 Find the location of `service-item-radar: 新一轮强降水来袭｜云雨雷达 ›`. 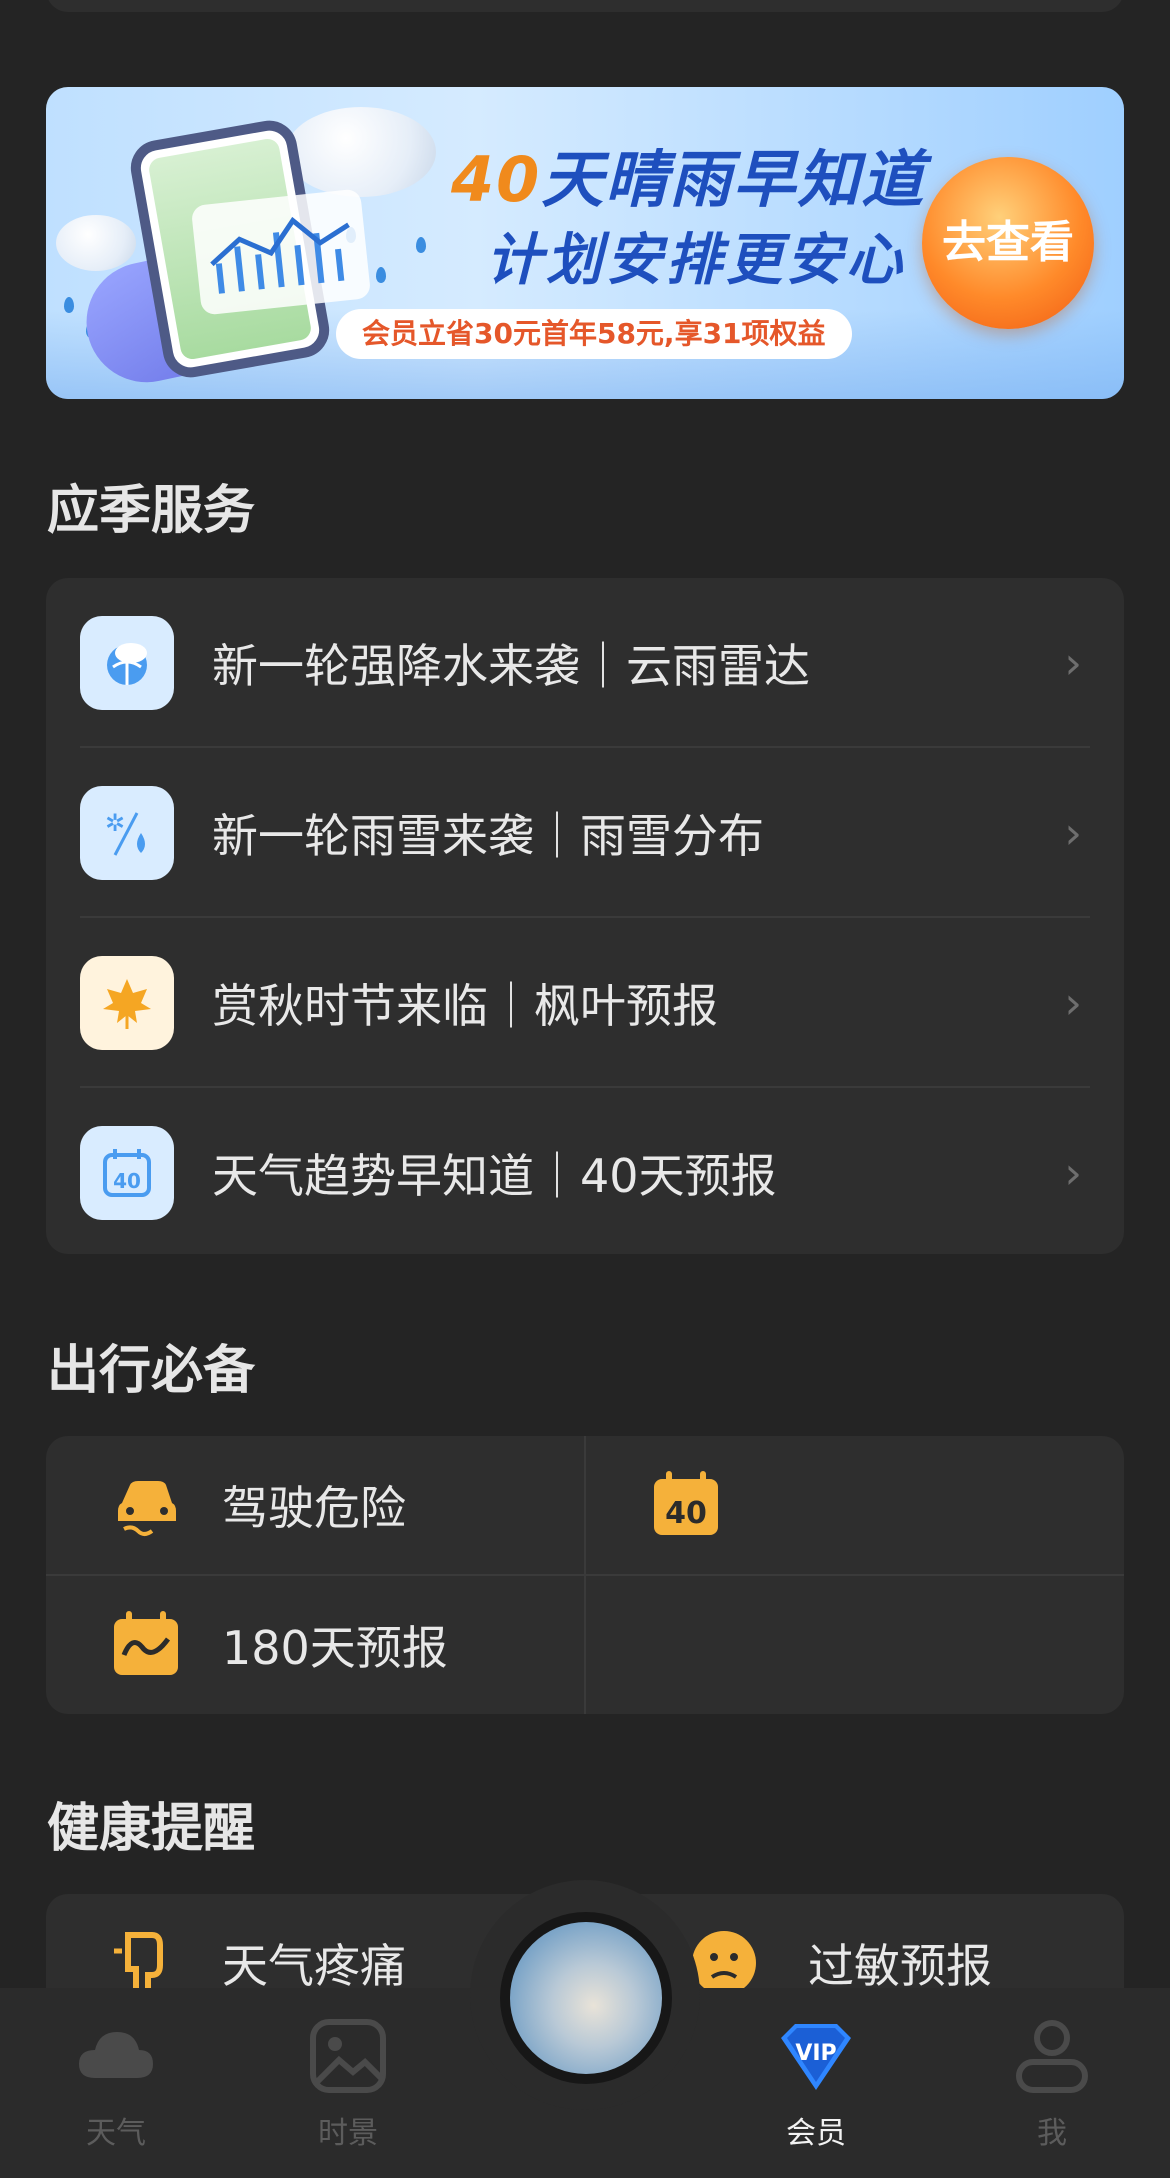

service-item-radar: 新一轮强降水来袭｜云雨雷达 › is located at coordinates (585, 663).